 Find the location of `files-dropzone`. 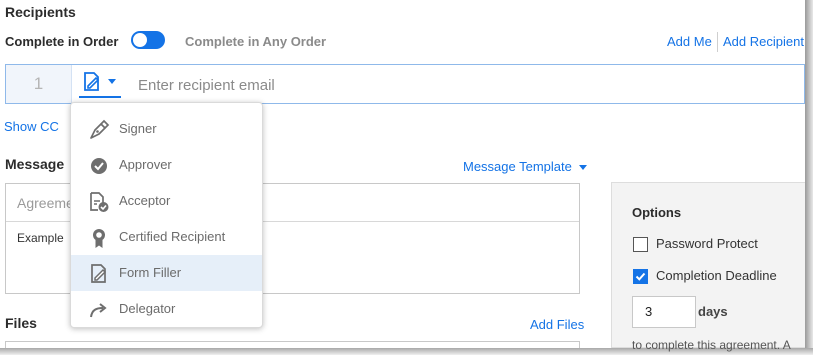

files-dropzone is located at coordinates (292, 344).